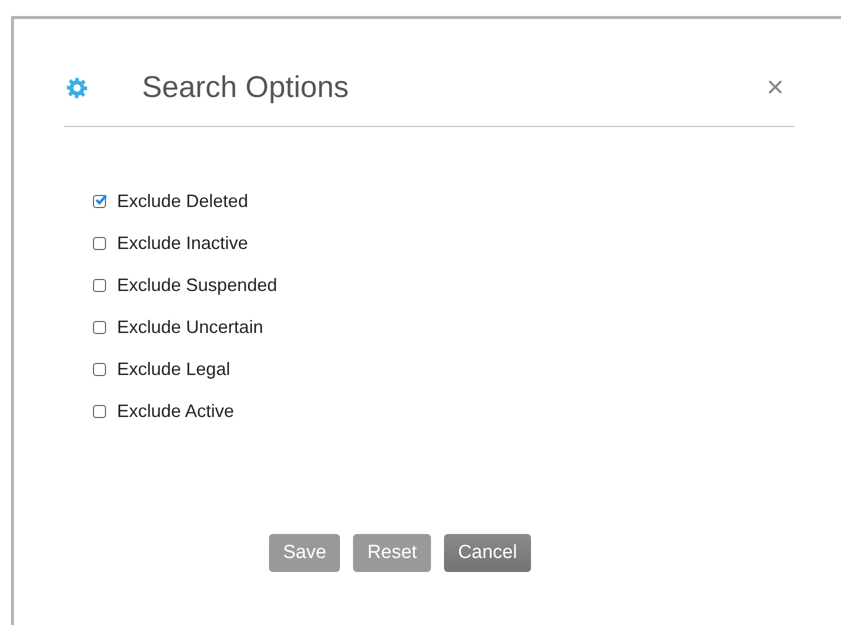 This screenshot has width=841, height=625. Describe the element at coordinates (197, 285) in the screenshot. I see `option-label: Exclude Suspended` at that location.